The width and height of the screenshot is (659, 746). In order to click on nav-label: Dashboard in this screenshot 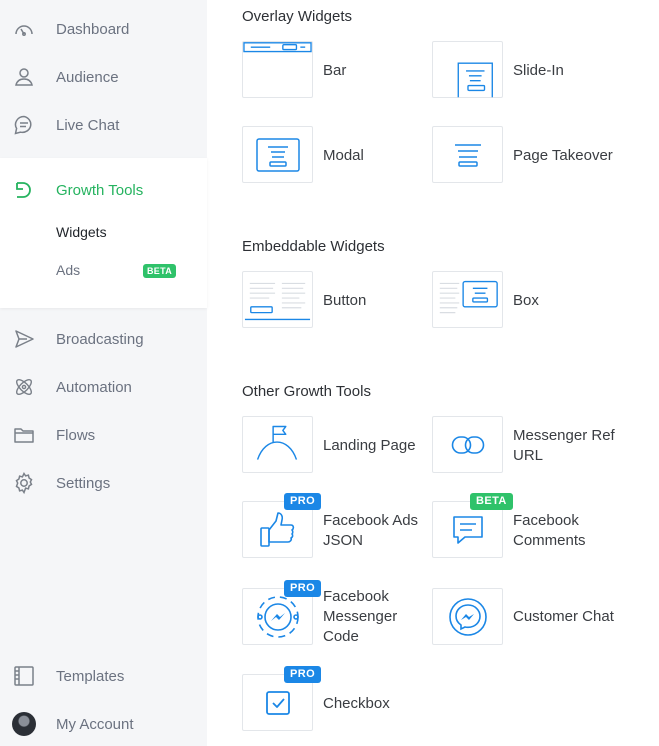, I will do `click(93, 29)`.